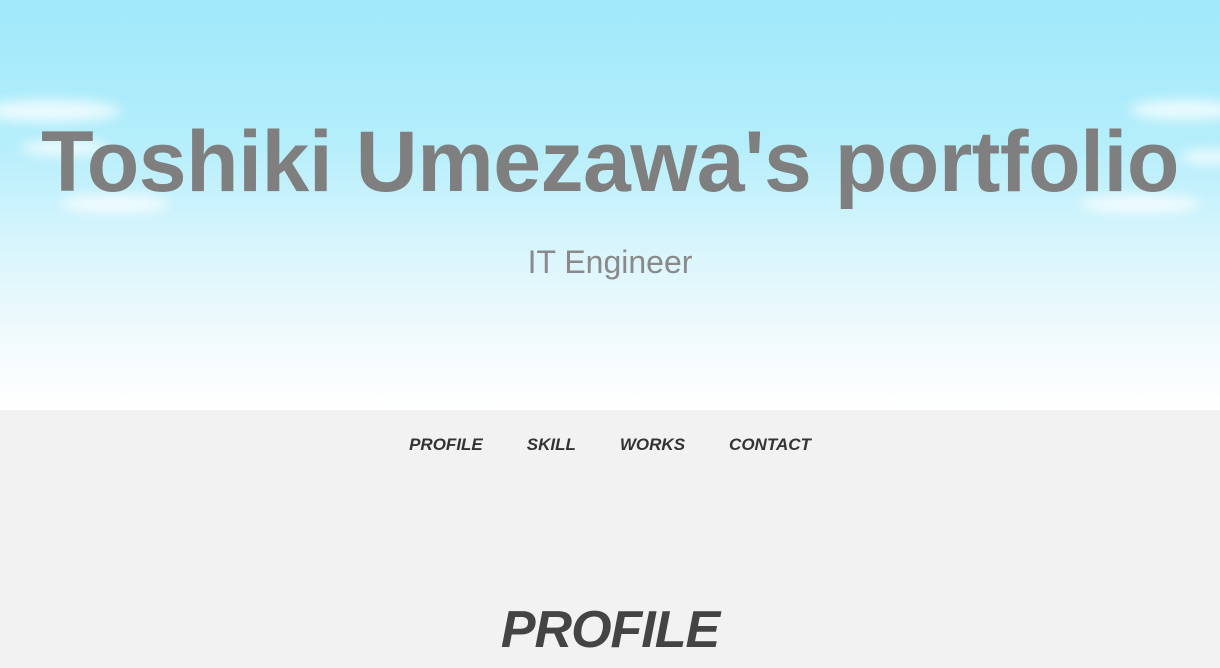  Describe the element at coordinates (610, 262) in the screenshot. I see `page-subtitle: IT Engineer` at that location.